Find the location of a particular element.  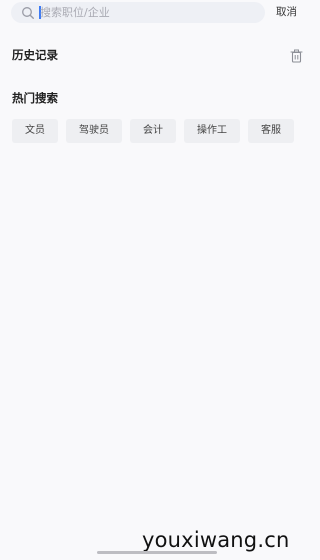

cancel-button: 取消 is located at coordinates (286, 11).